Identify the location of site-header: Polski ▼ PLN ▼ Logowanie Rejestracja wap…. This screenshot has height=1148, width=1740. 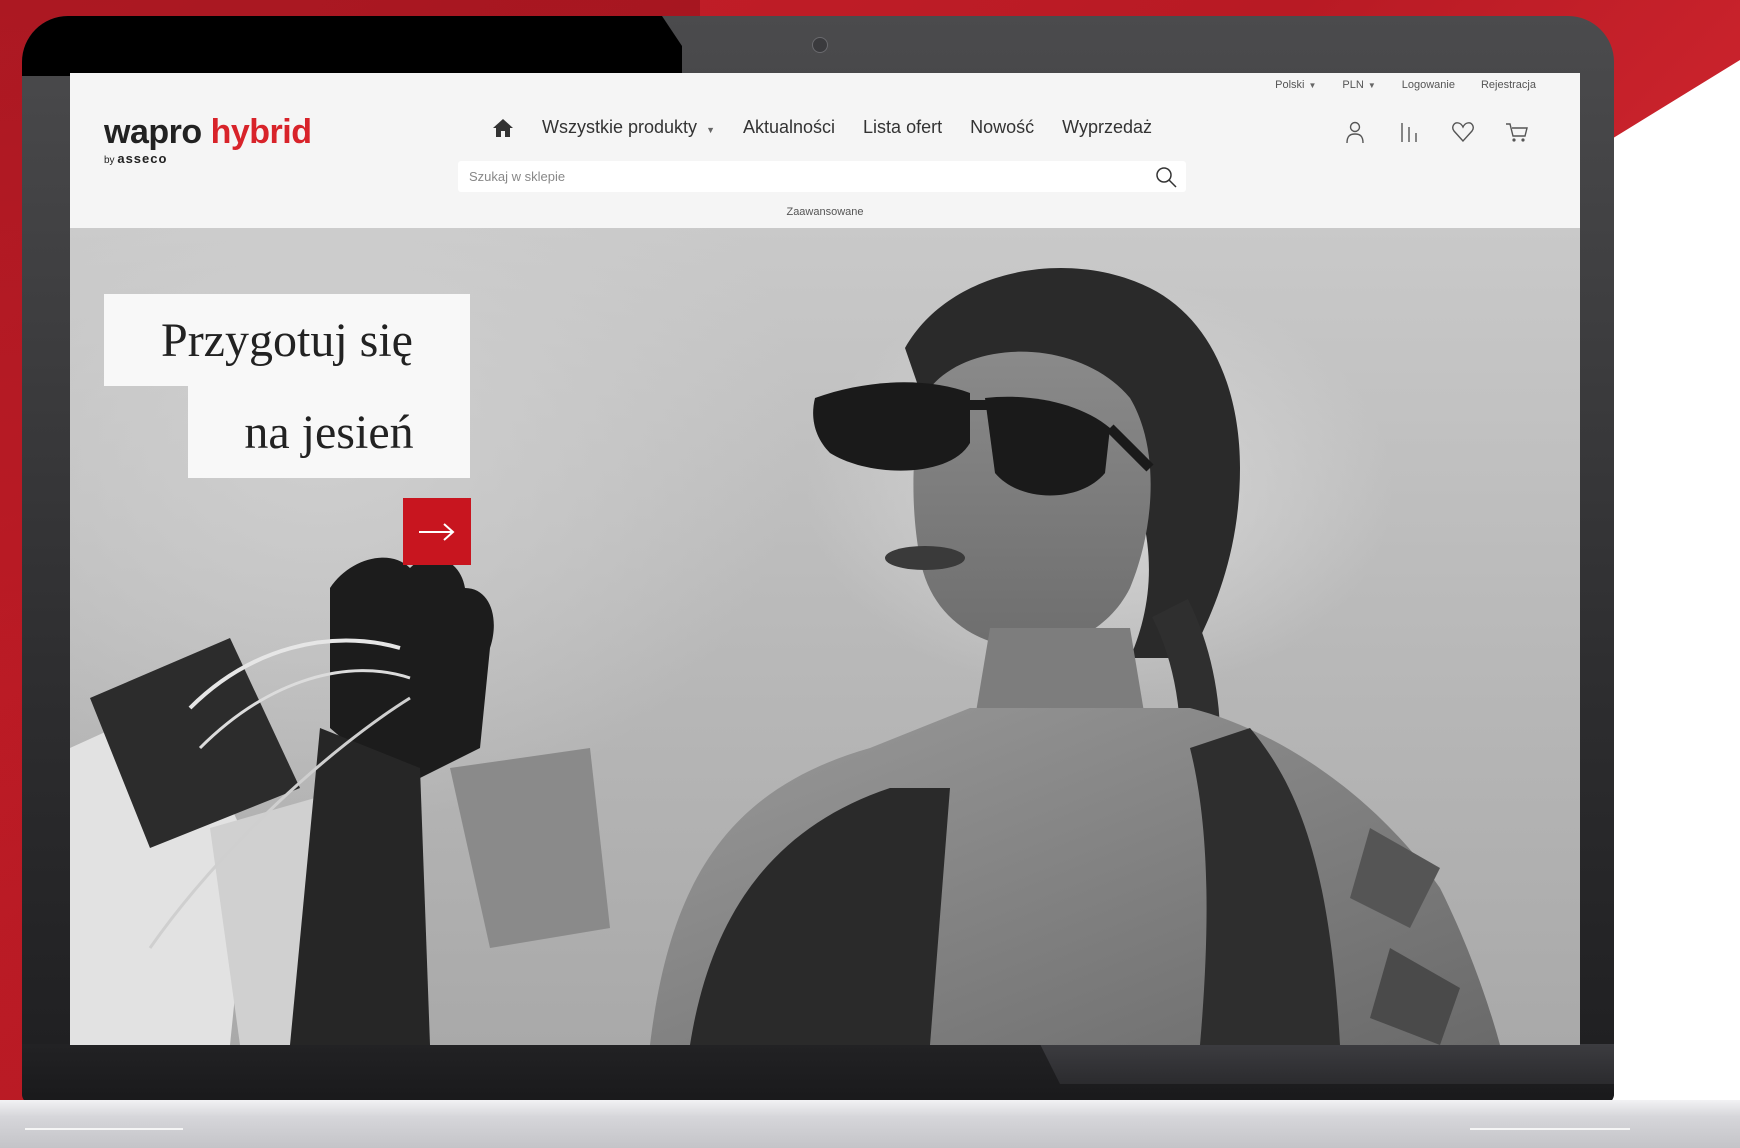
(825, 150).